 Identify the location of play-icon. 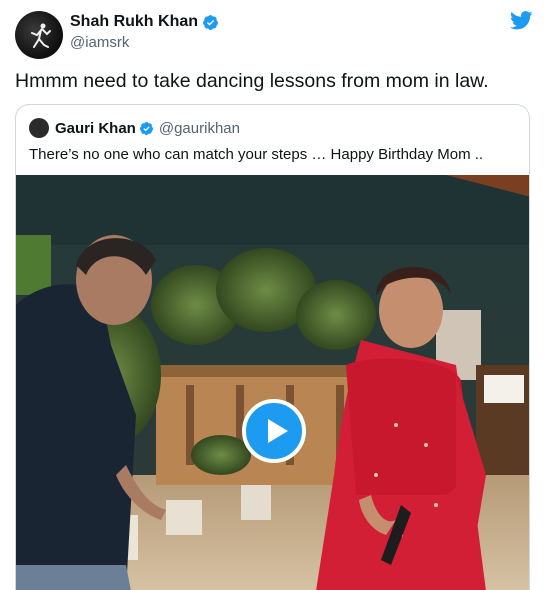
(278, 431).